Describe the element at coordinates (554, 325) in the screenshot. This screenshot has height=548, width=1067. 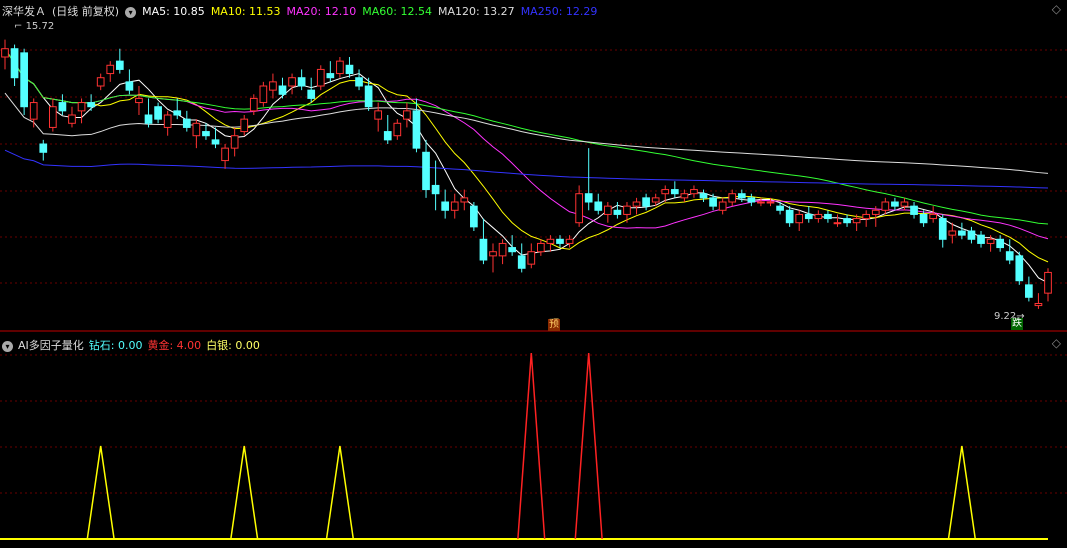
I see `predict-signal: 预` at that location.